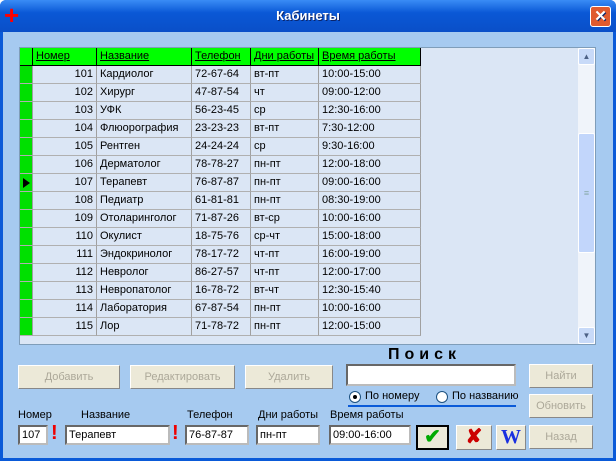 This screenshot has height=461, width=616. I want to click on cell-name: Рентген, so click(144, 147).